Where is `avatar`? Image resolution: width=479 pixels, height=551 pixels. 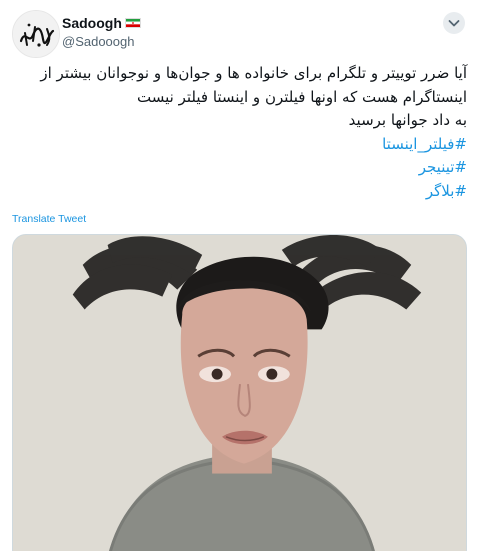
avatar is located at coordinates (36, 34).